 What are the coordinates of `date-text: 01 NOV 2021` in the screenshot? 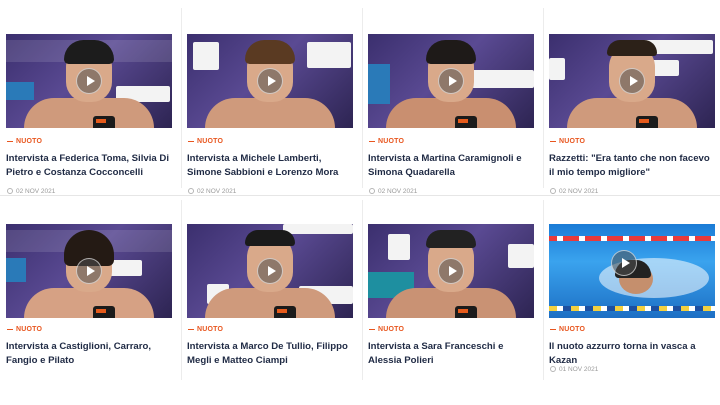 It's located at (579, 369).